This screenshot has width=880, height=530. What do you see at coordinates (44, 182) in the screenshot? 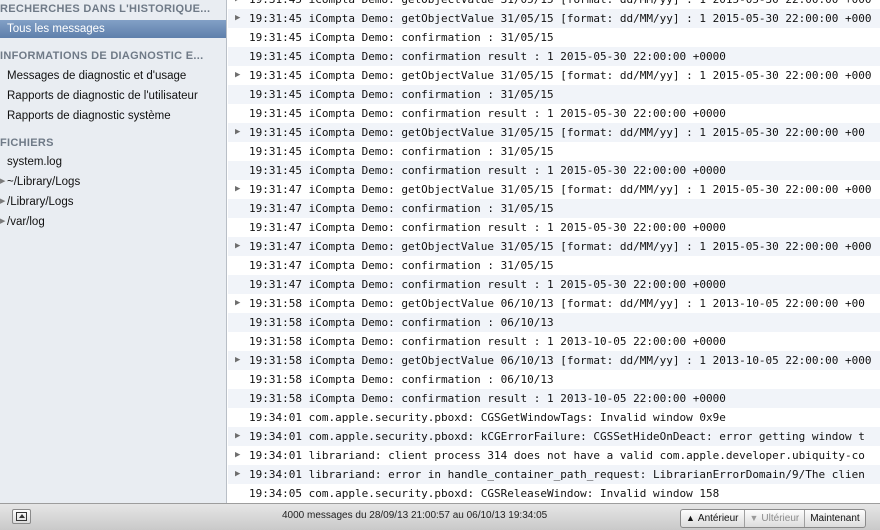
I see `sidebar-item-label: ~/Library/Logs` at bounding box center [44, 182].